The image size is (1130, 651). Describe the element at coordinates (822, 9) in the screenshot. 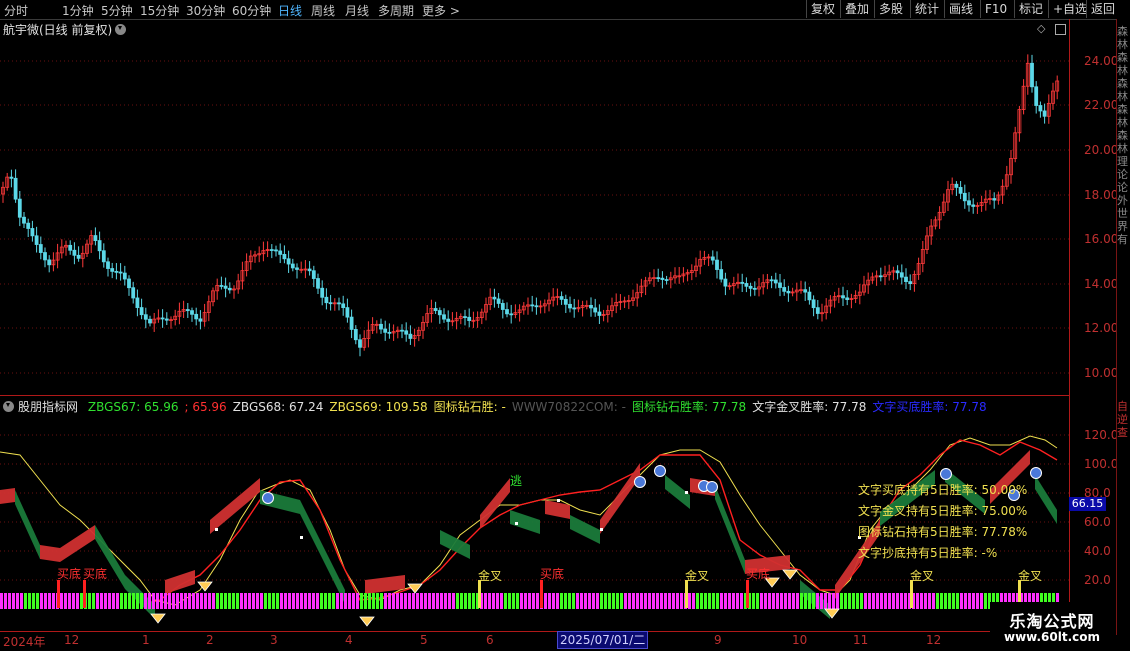

I see `restore-right-button: 复权` at that location.